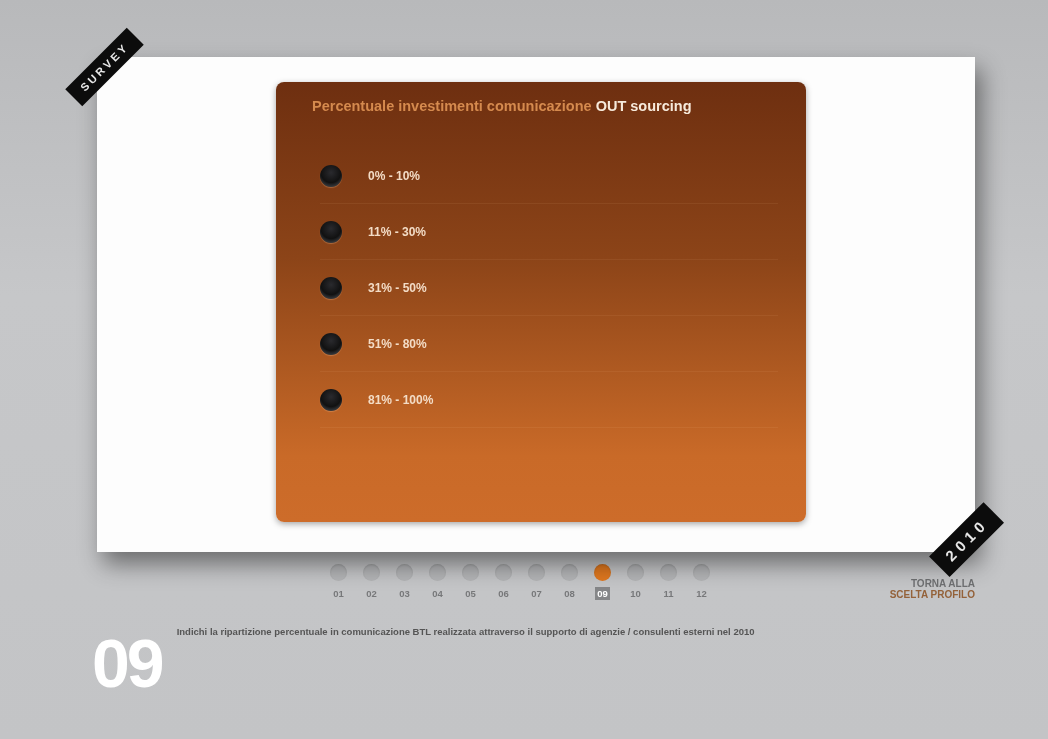 The image size is (1048, 739). What do you see at coordinates (536, 593) in the screenshot?
I see `page-number: 07` at bounding box center [536, 593].